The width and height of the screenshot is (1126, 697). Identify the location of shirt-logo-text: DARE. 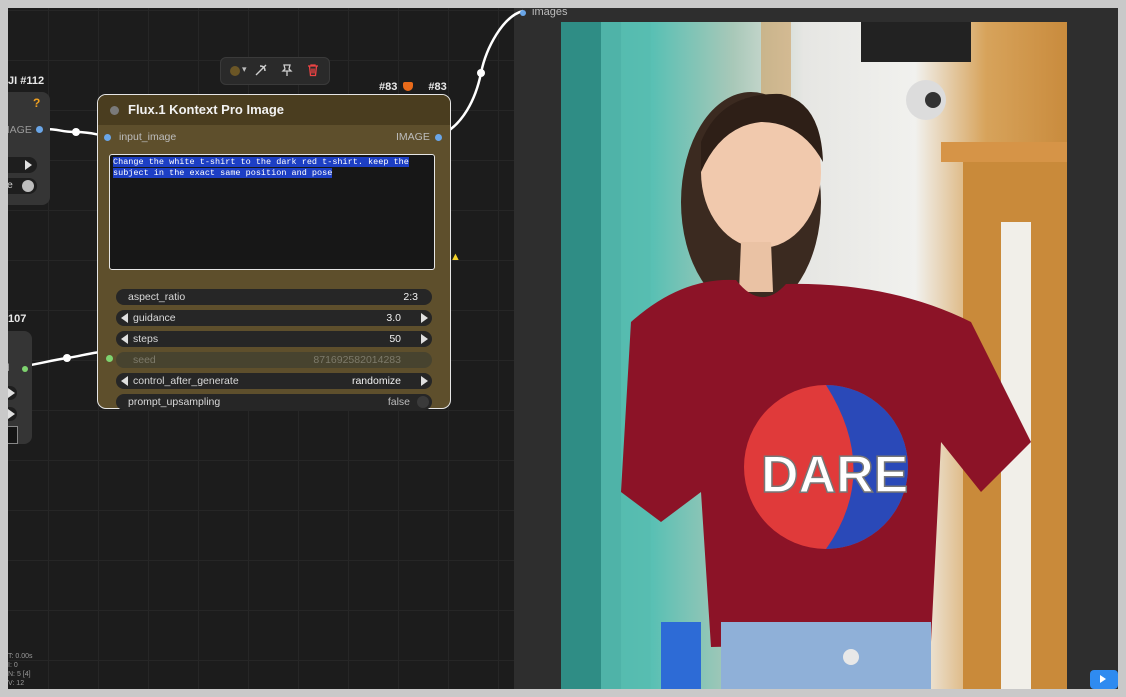
(834, 475).